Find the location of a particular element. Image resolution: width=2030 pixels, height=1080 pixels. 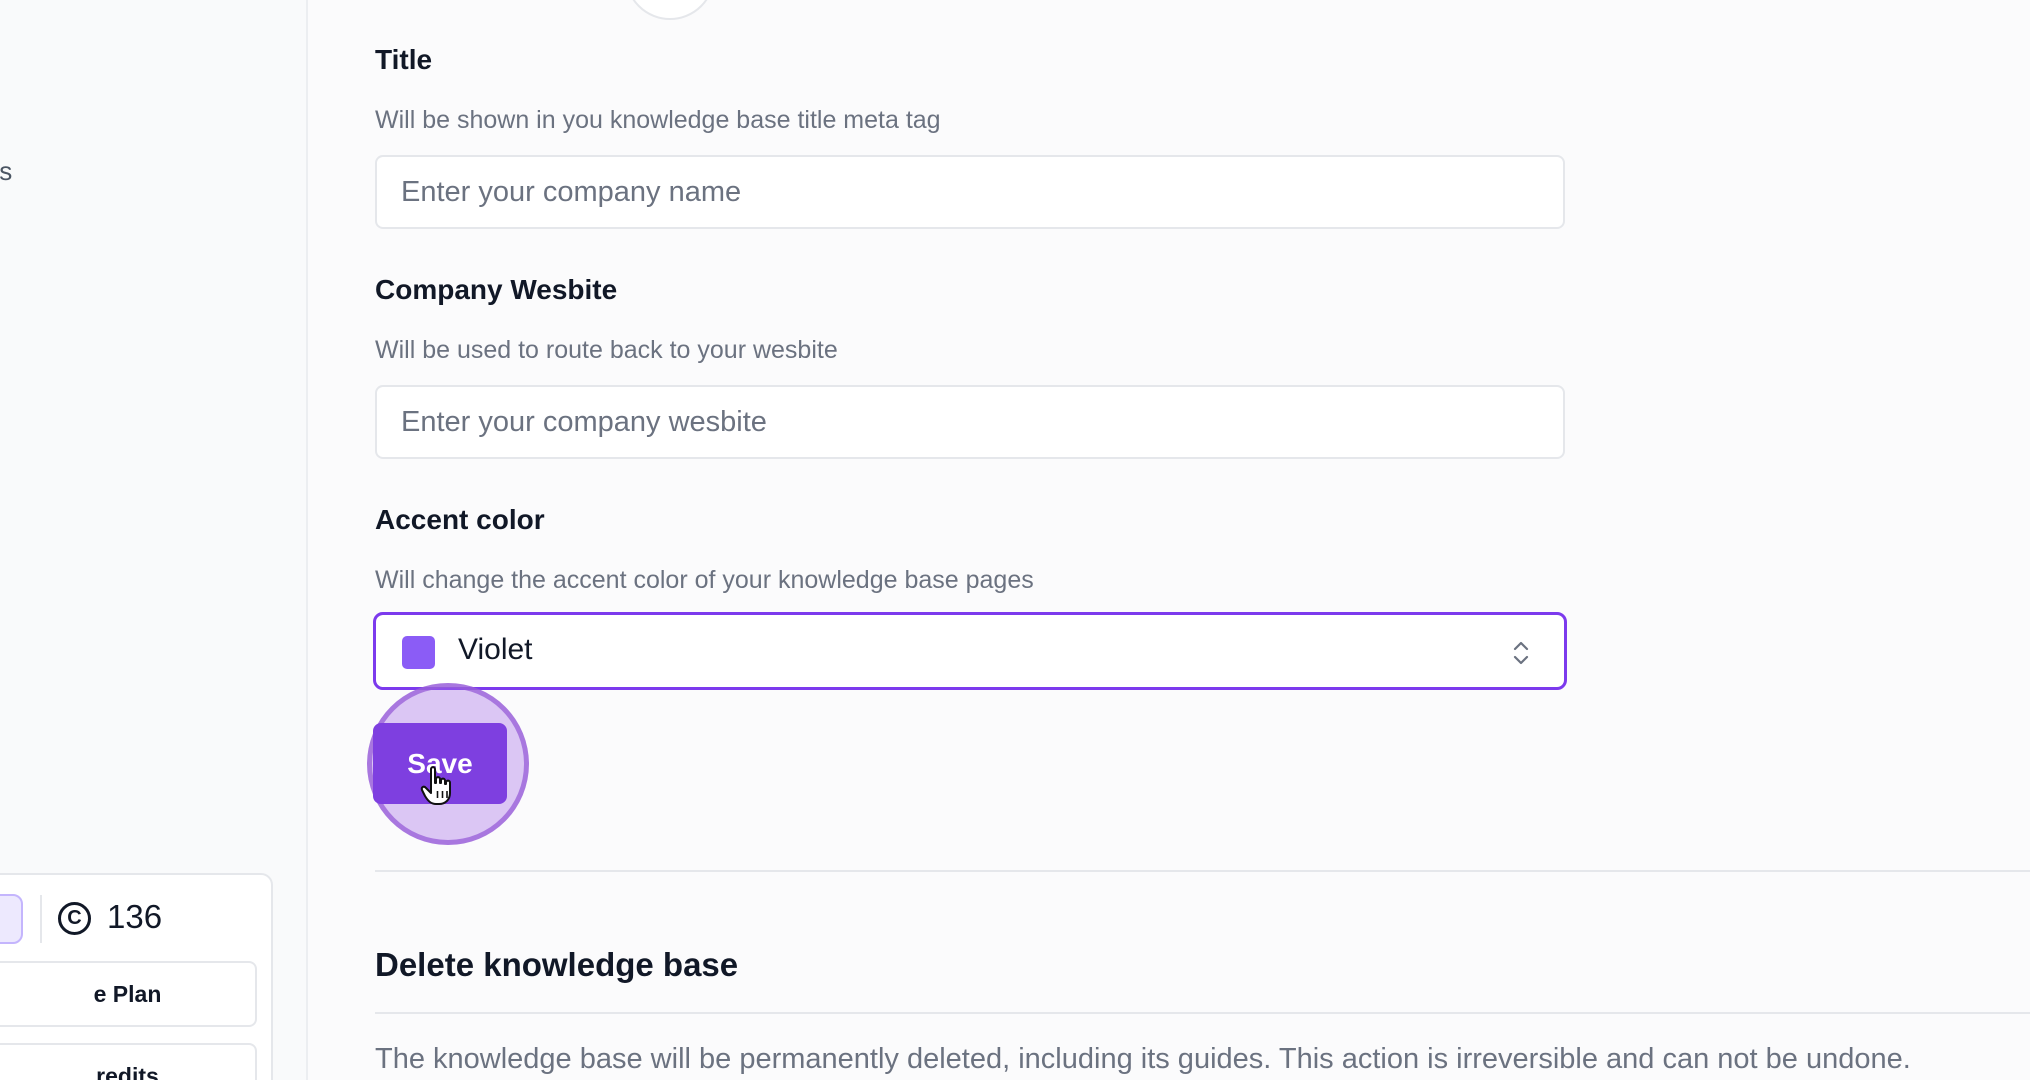

buy-credits-button: redits is located at coordinates (128, 1061).